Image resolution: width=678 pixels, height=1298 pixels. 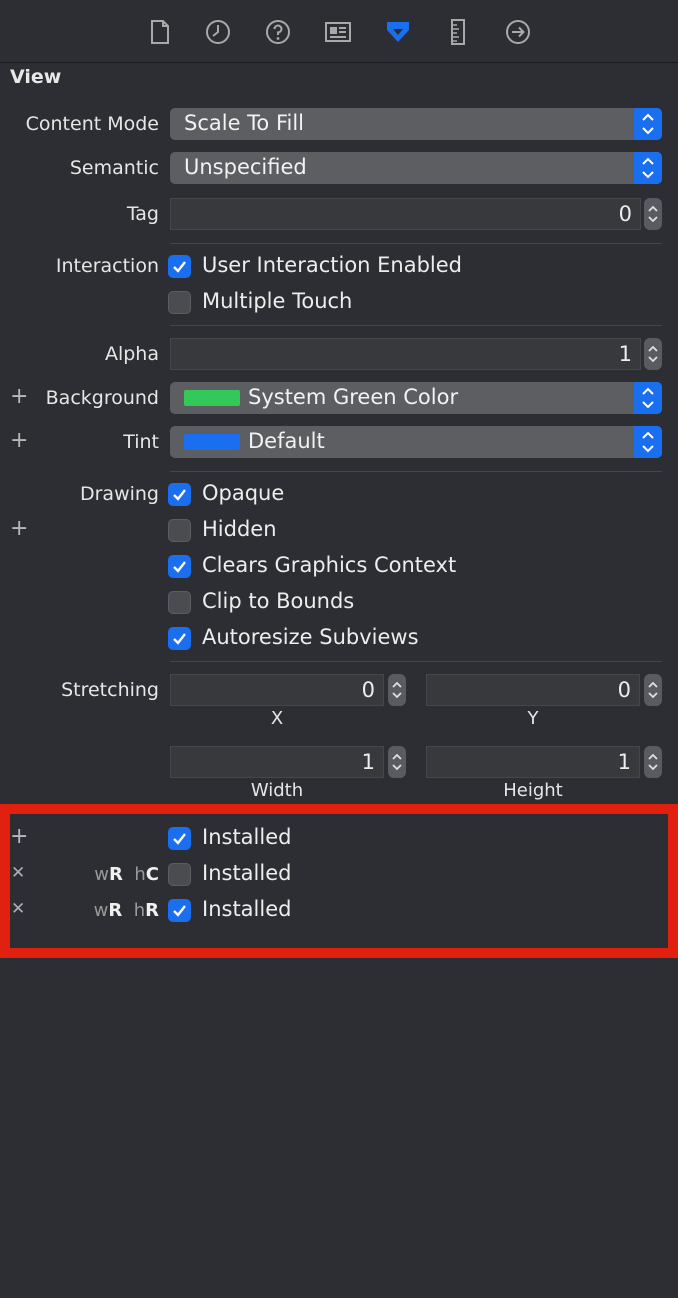 I want to click on highlight-box, so click(x=339, y=881).